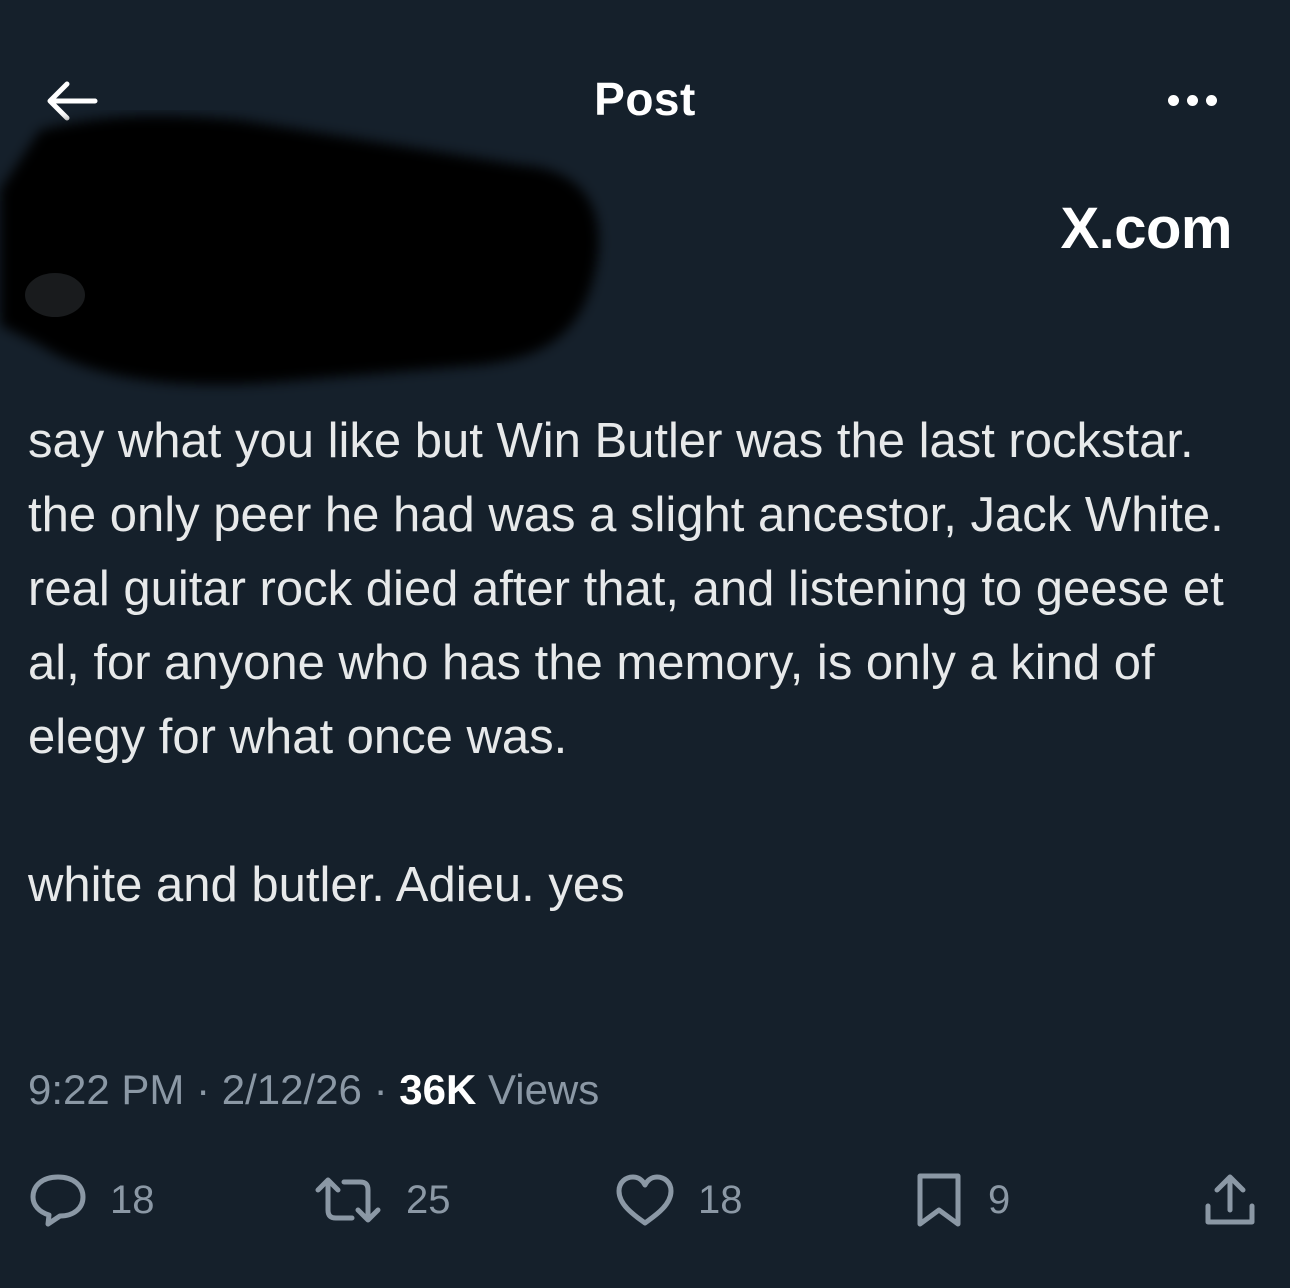 The image size is (1290, 1288). What do you see at coordinates (678, 1200) in the screenshot?
I see `like-button: 18` at bounding box center [678, 1200].